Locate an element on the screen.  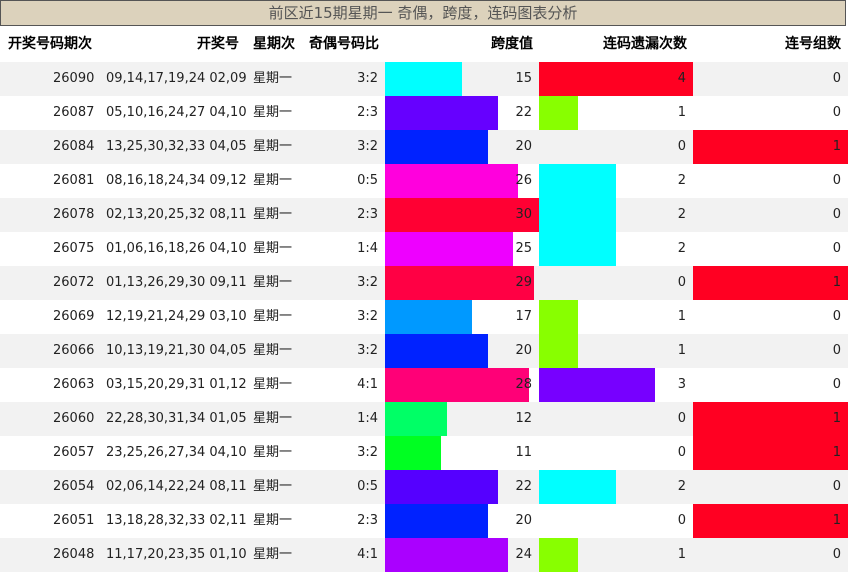
period-cell: 26078 is located at coordinates (74, 214).